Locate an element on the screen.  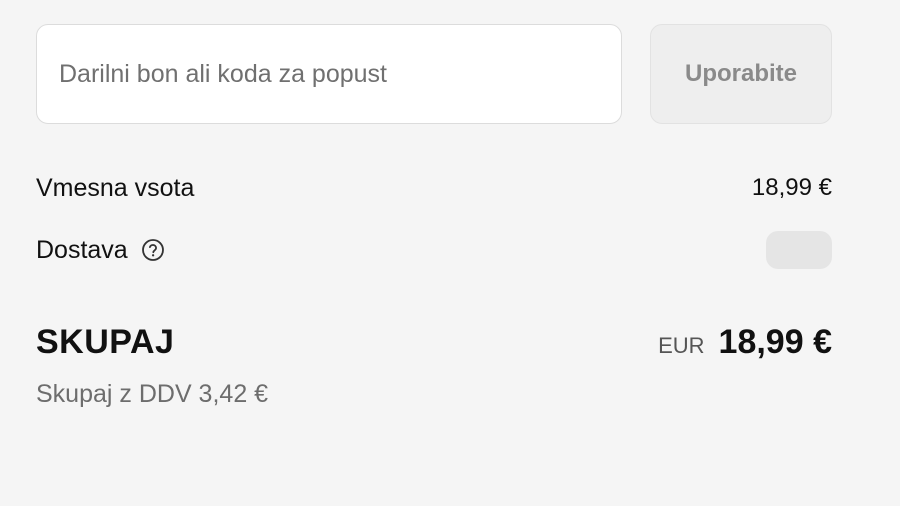
shipping-row: Dostava is located at coordinates (434, 250).